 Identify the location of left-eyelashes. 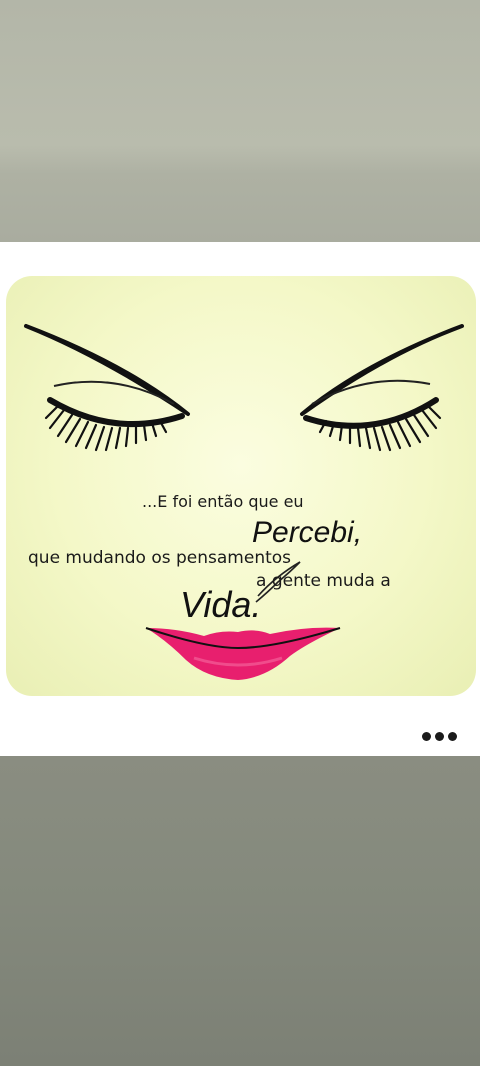
(106, 428).